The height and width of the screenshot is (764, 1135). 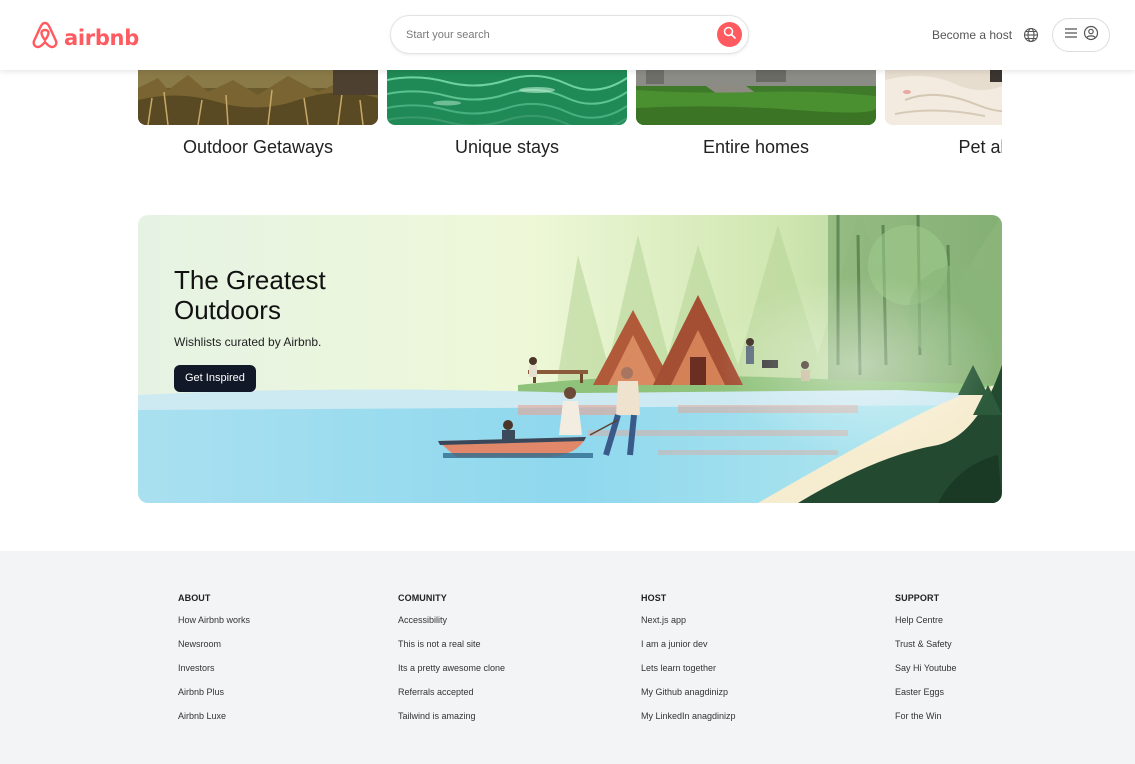 What do you see at coordinates (194, 598) in the screenshot?
I see `footer-heading: ABOUT` at bounding box center [194, 598].